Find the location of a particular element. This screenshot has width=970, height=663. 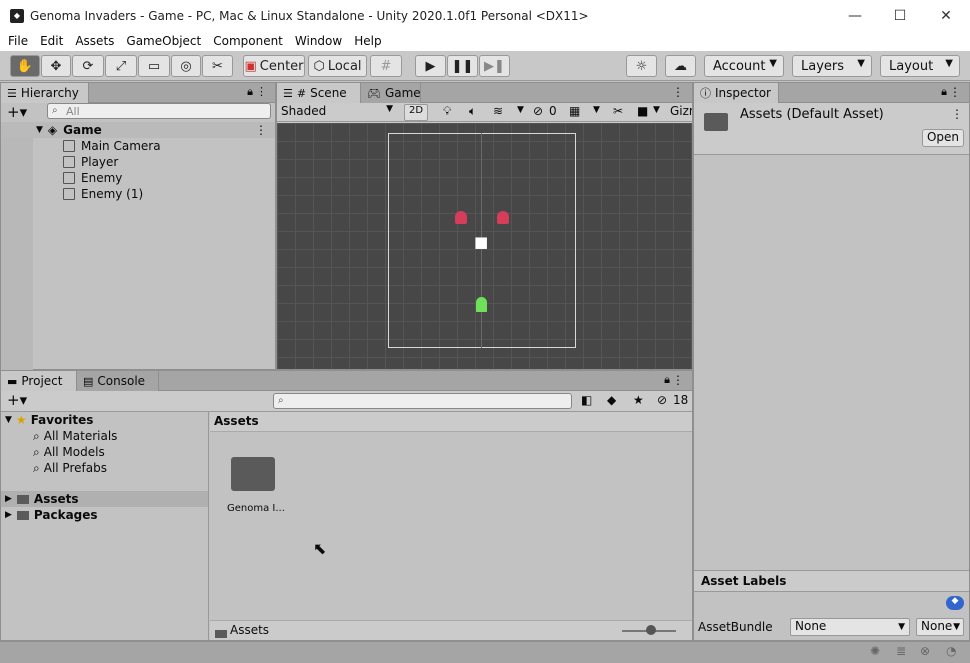

rotate-tool-icon: ⟳ is located at coordinates (88, 66).